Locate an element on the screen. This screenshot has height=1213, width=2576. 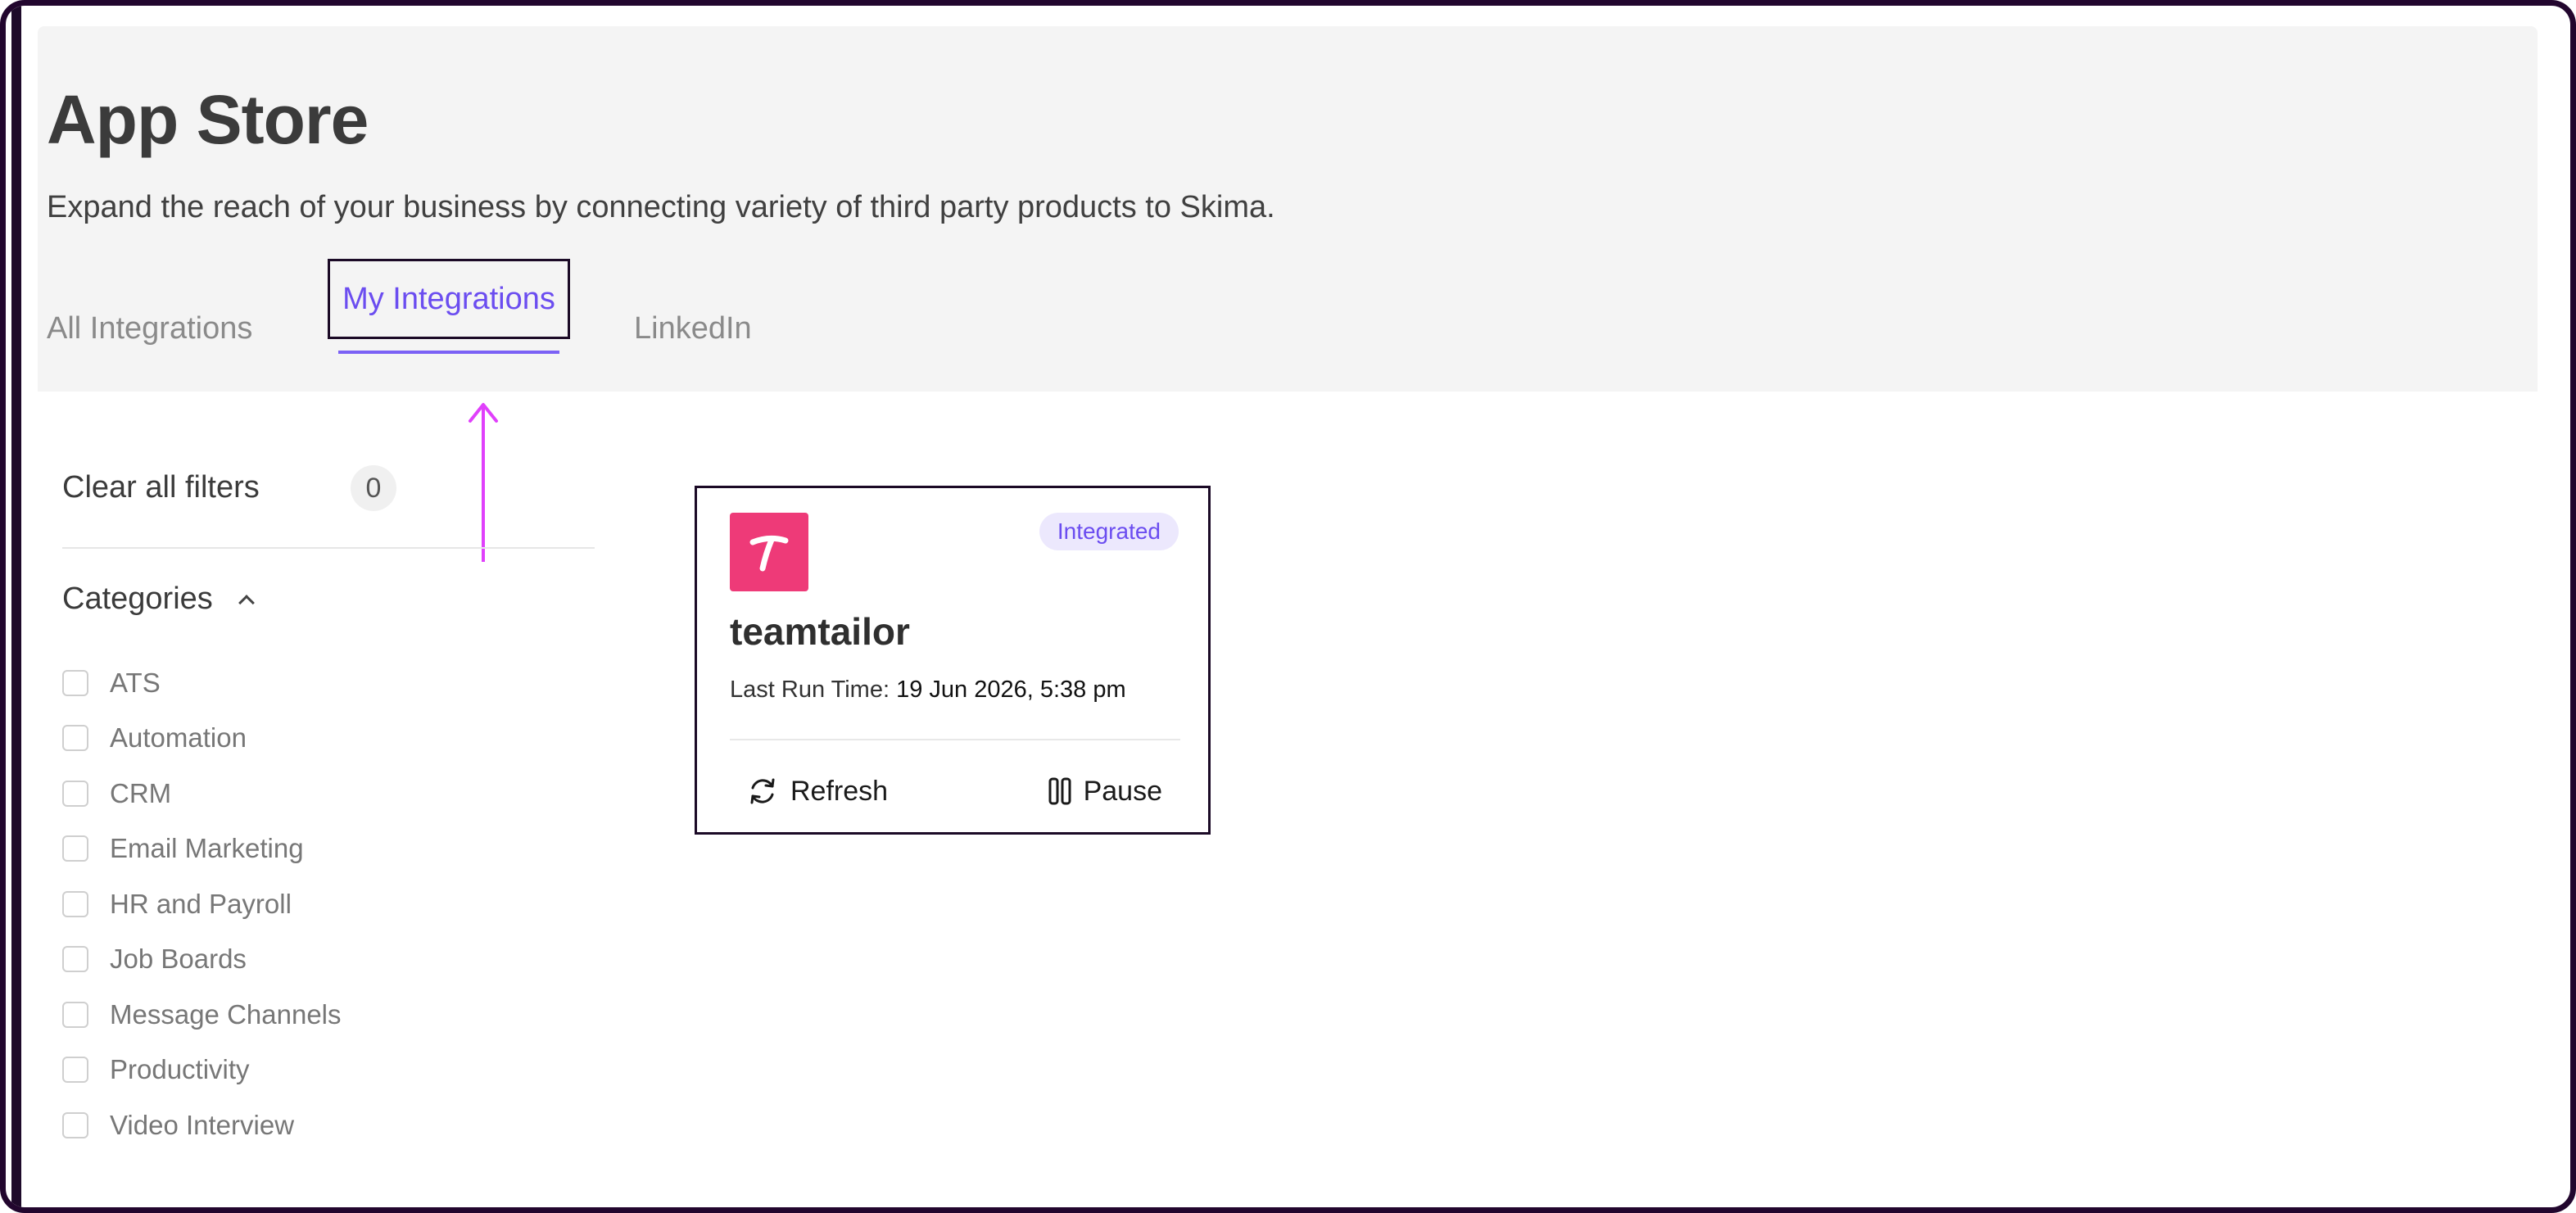
integration-name: teamtailor is located at coordinates (820, 631).